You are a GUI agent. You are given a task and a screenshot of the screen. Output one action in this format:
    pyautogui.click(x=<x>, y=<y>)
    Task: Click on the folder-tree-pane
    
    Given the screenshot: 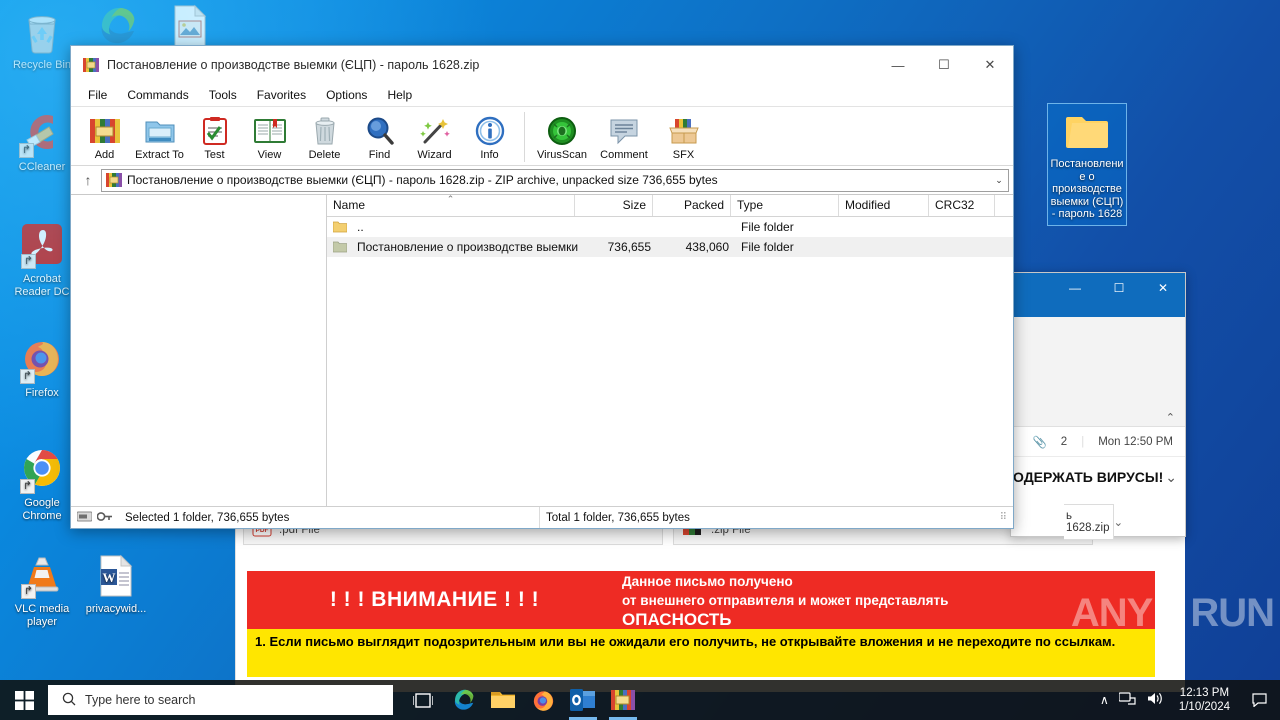 What is the action you would take?
    pyautogui.click(x=199, y=350)
    